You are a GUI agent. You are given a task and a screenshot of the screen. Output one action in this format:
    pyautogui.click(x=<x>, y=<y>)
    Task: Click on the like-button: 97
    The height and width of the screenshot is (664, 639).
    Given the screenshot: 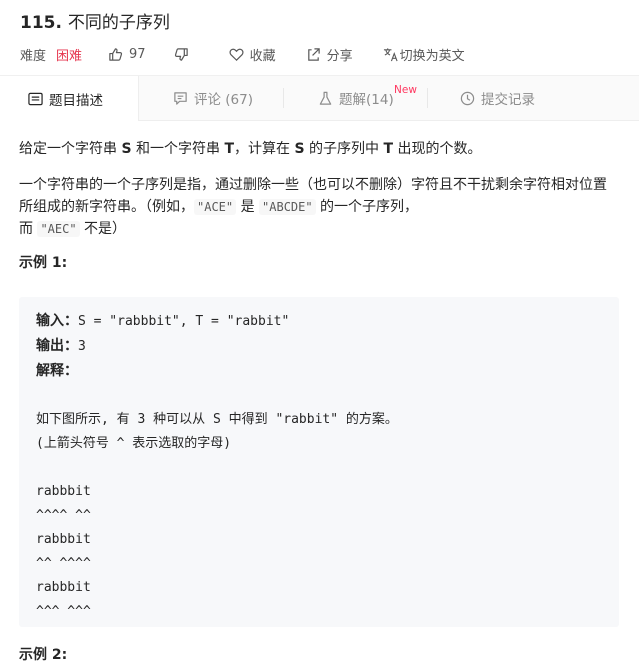 What is the action you would take?
    pyautogui.click(x=127, y=54)
    